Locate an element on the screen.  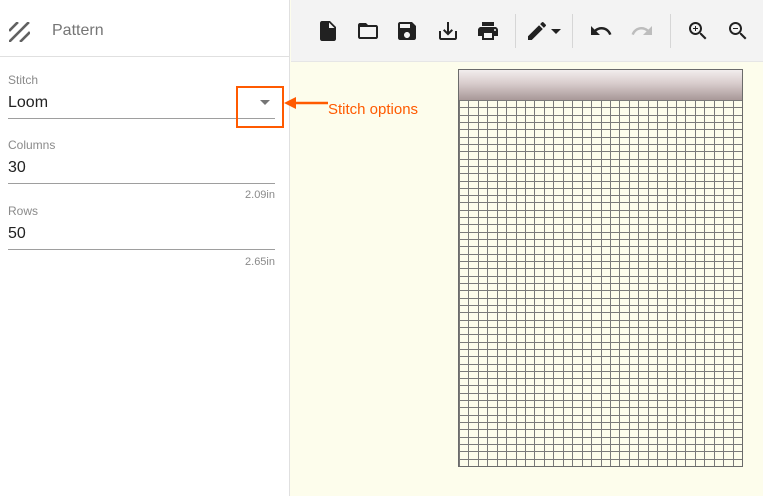
pencil-tool-button is located at coordinates (543, 31).